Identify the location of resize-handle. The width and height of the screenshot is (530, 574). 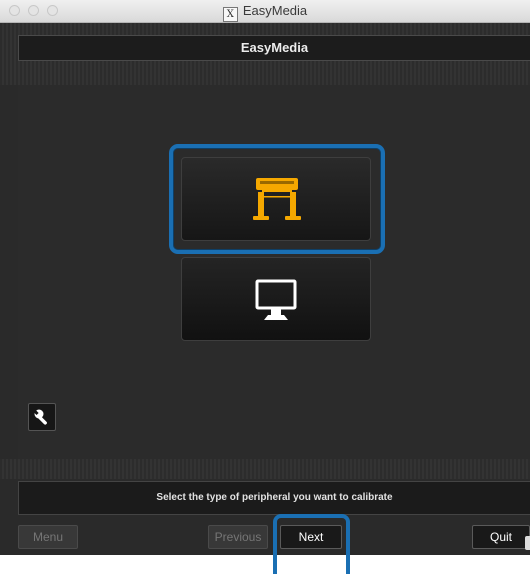
(527, 543).